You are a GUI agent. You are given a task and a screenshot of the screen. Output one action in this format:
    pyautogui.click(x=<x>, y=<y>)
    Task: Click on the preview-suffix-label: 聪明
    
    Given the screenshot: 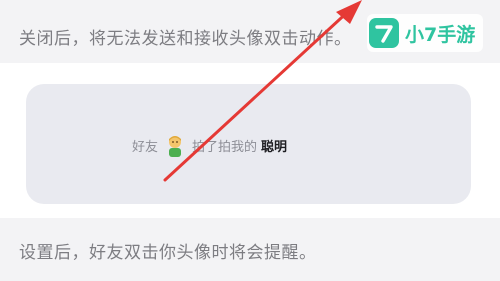 What is the action you would take?
    pyautogui.click(x=274, y=147)
    